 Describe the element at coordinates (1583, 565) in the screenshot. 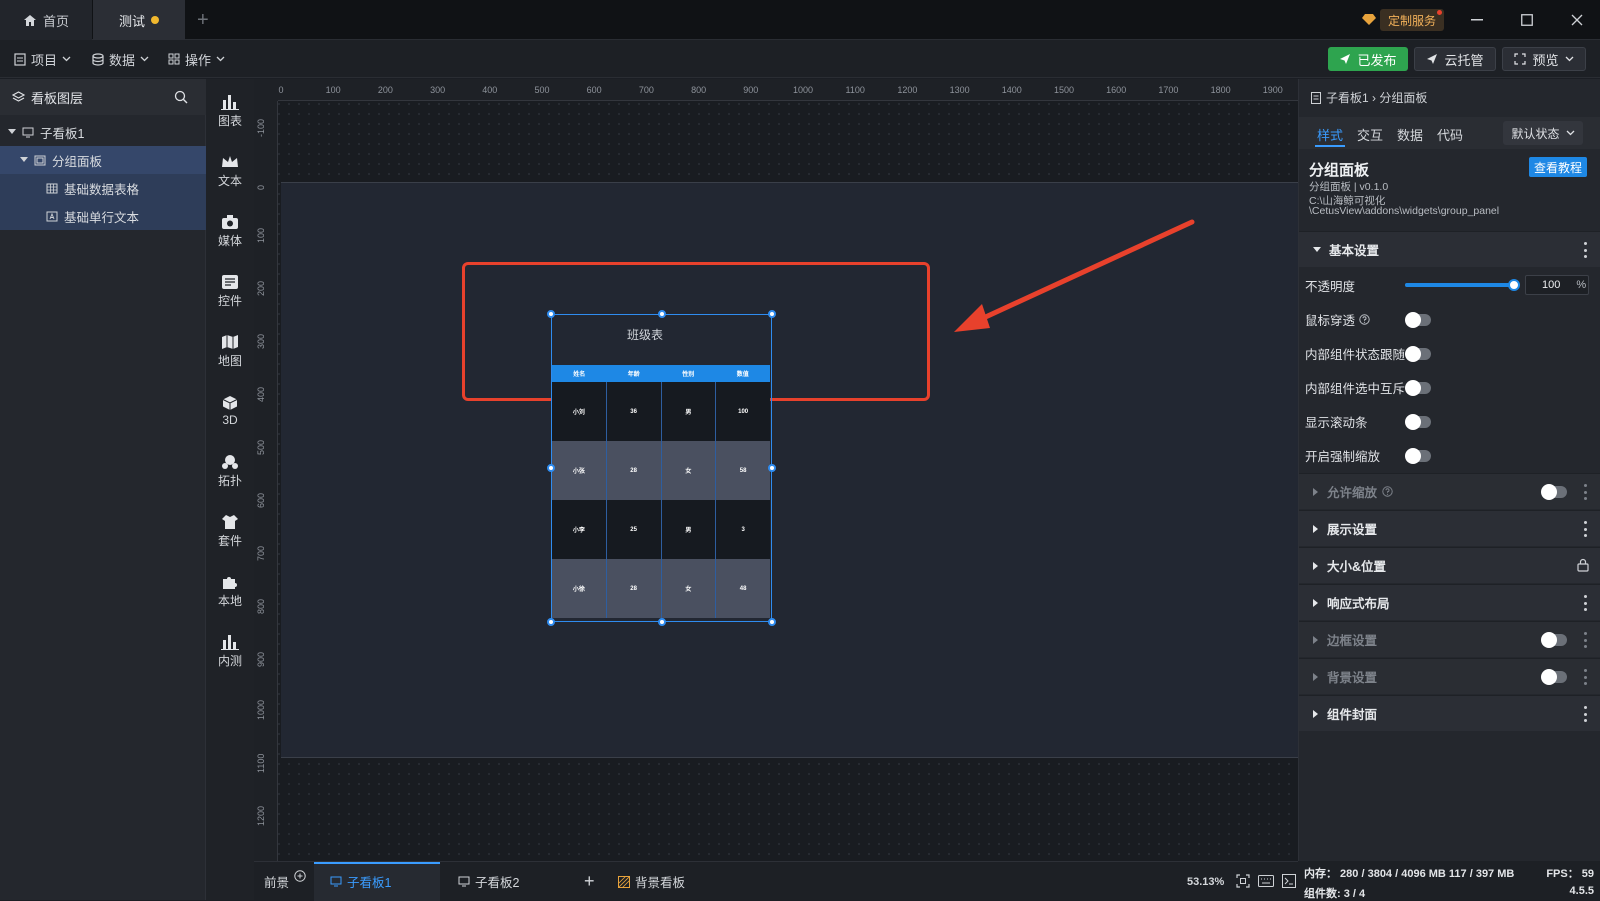

I see `lock-icon` at that location.